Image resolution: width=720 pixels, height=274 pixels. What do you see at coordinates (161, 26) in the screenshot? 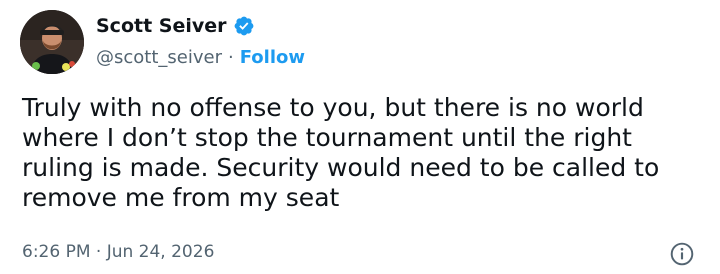
I see `display-name: Scott Seiver` at bounding box center [161, 26].